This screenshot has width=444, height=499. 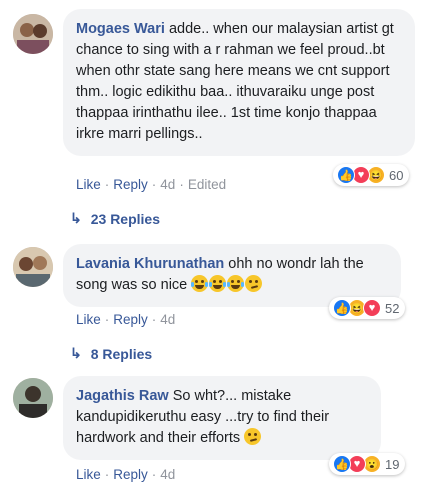 I want to click on emoji-list, so click(x=227, y=284).